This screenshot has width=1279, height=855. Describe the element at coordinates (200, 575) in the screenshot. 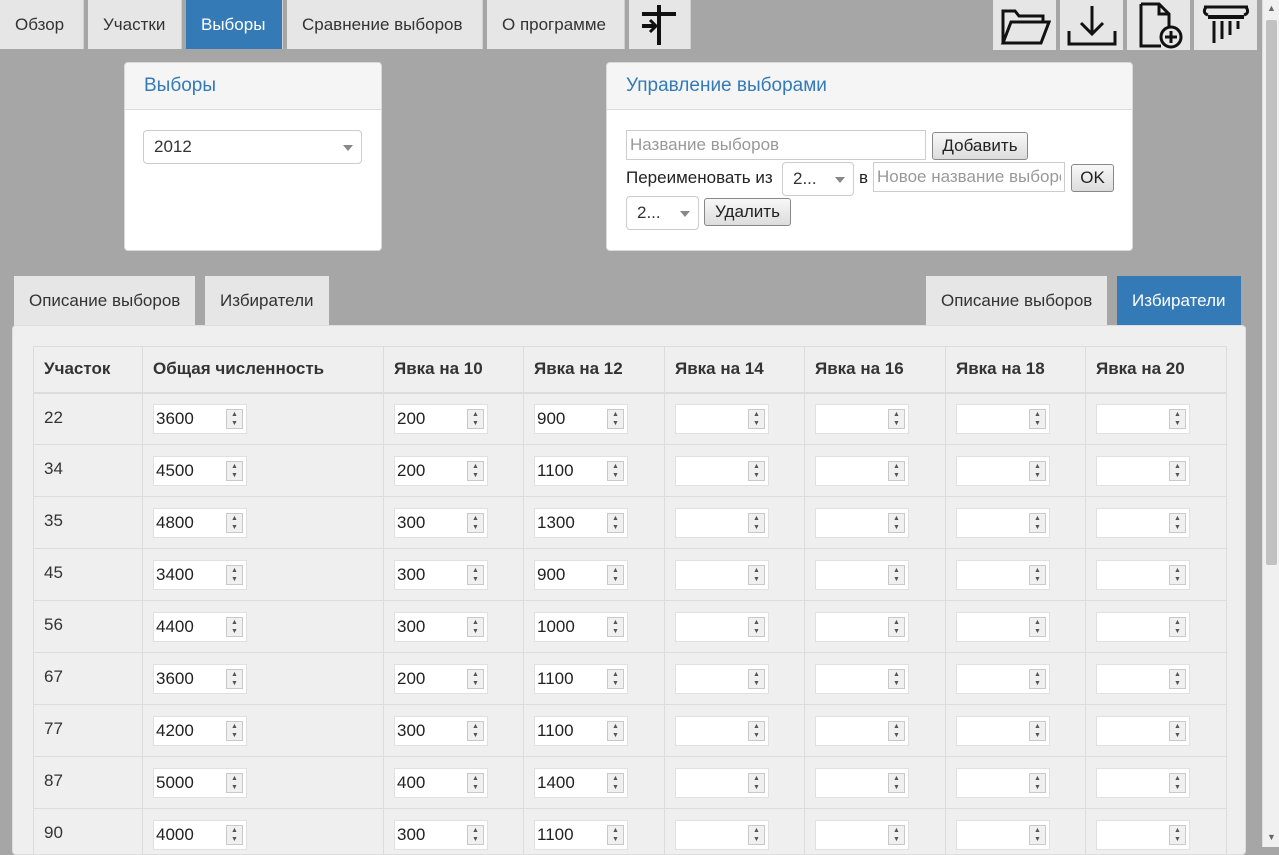

I see `number-input-total: 3400▲▼` at that location.